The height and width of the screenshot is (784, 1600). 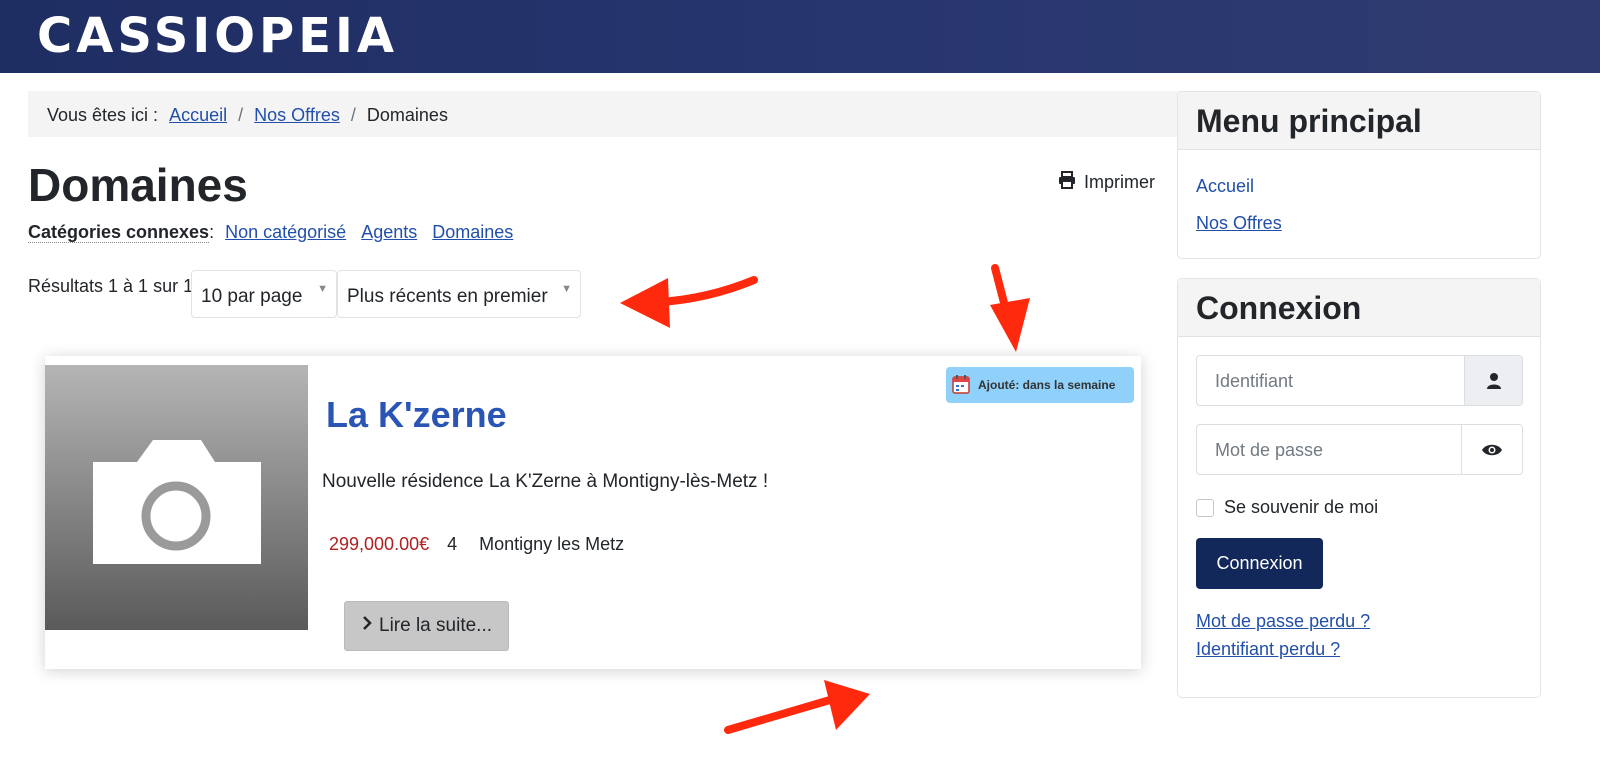 I want to click on chevron-right-icon, so click(x=367, y=626).